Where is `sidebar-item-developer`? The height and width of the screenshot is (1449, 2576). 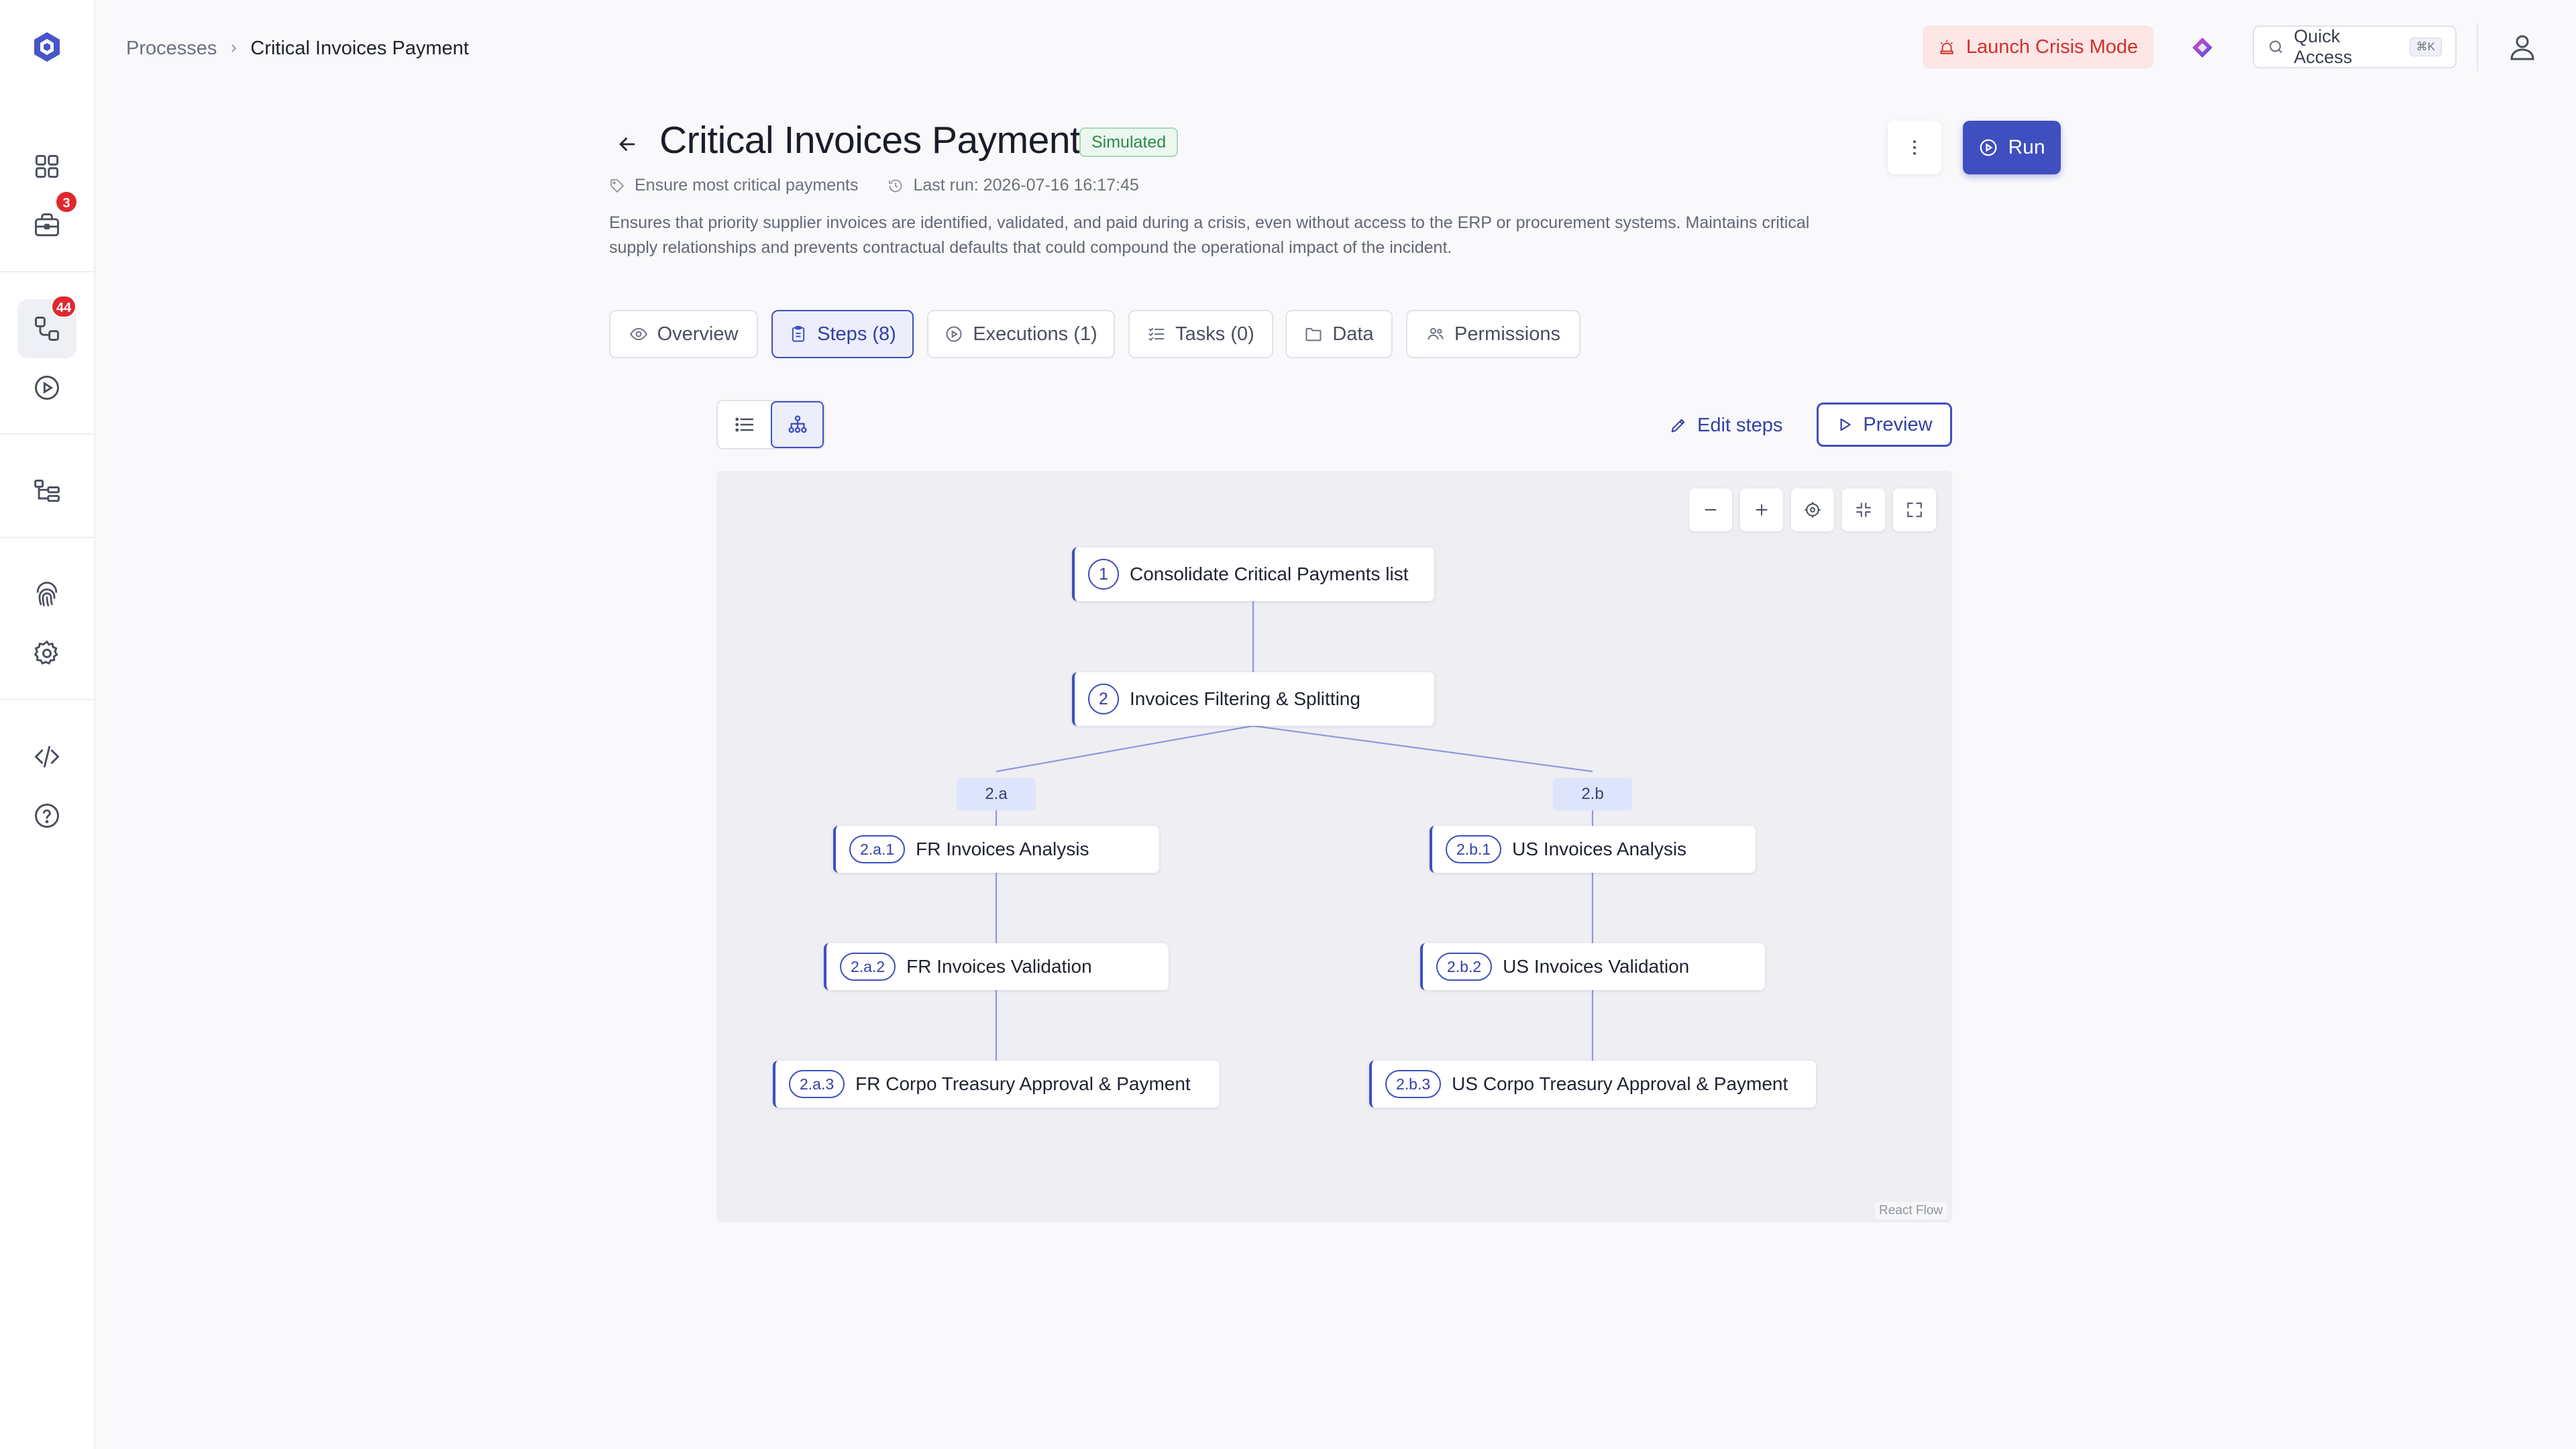
sidebar-item-developer is located at coordinates (46, 756).